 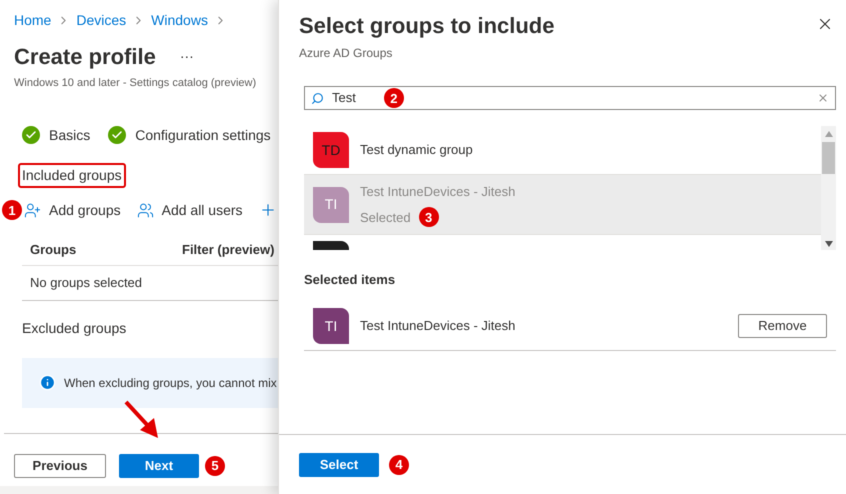 I want to click on section-heading: Excluded groups, so click(x=74, y=328).